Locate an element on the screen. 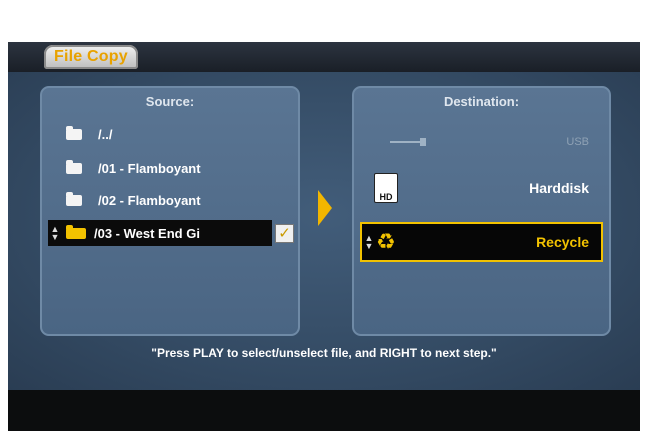 The height and width of the screenshot is (431, 645). harddisk-icon: HD is located at coordinates (386, 188).